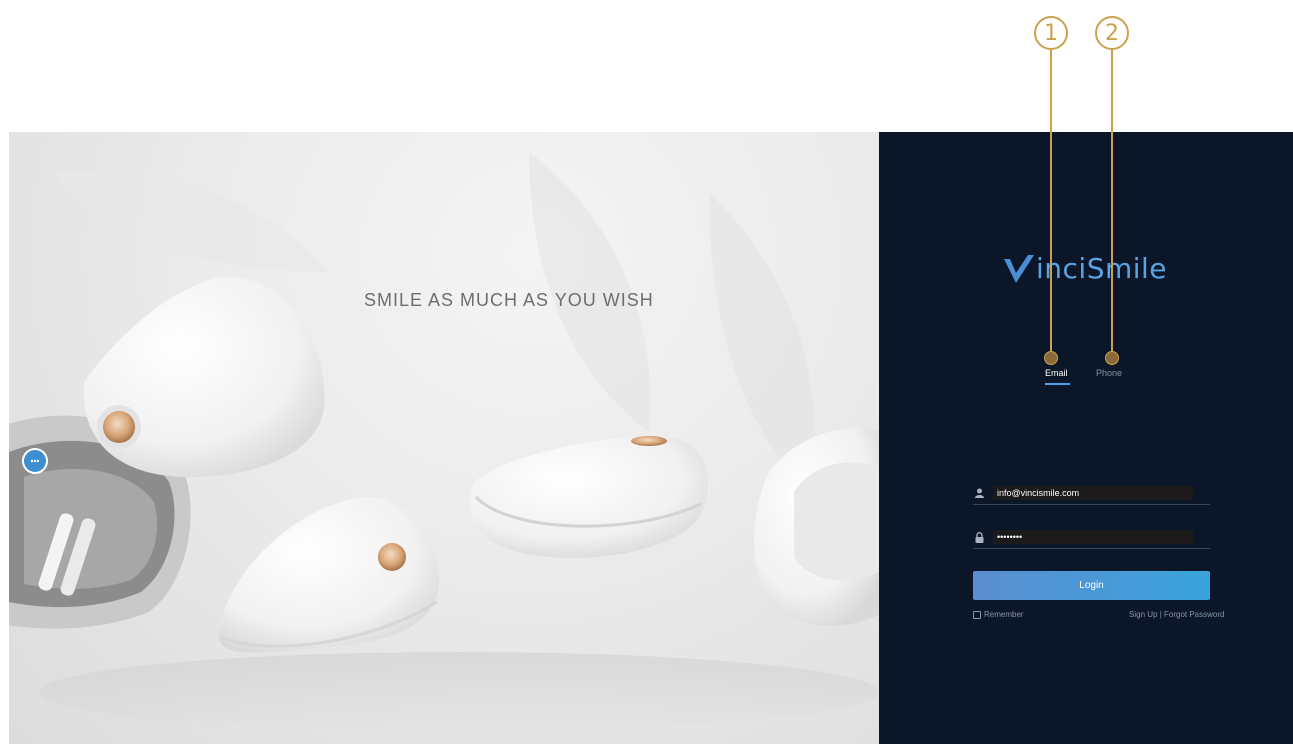  What do you see at coordinates (977, 614) in the screenshot?
I see `checkbox-box` at bounding box center [977, 614].